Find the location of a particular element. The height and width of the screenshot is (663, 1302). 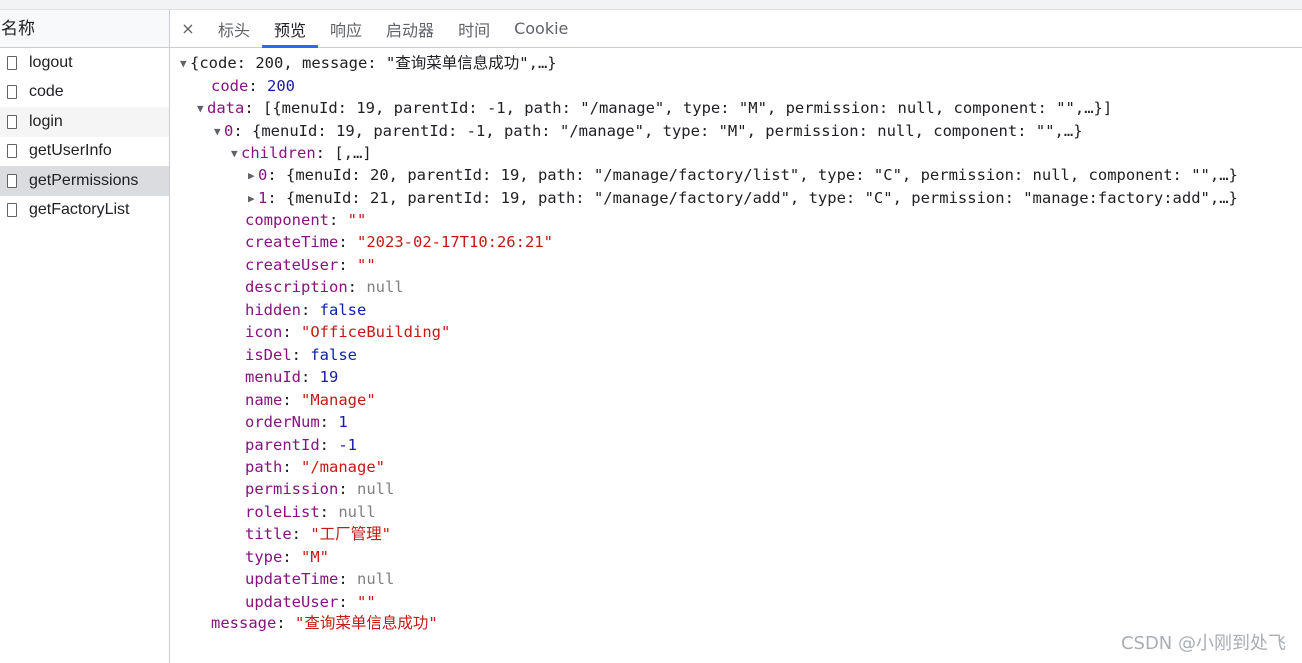

field-row-name: name: "Manage" is located at coordinates (310, 399).